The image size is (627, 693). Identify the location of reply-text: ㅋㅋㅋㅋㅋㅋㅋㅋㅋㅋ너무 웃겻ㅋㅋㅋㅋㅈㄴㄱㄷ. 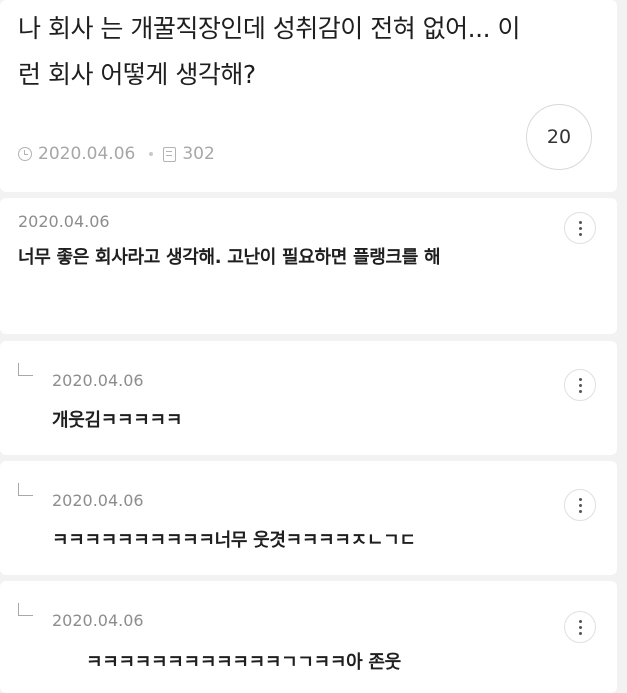
(234, 540).